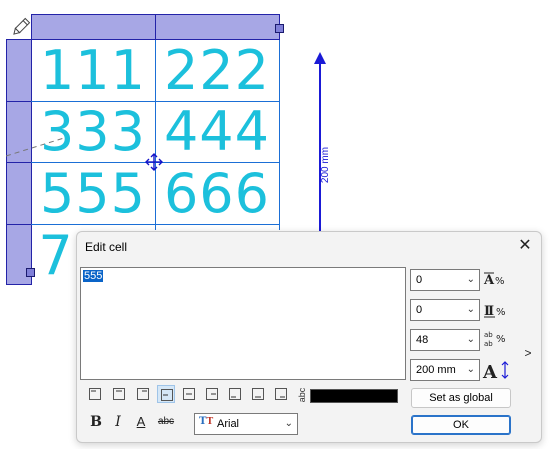  Describe the element at coordinates (436, 370) in the screenshot. I see `text-height-value: 200 mm` at that location.